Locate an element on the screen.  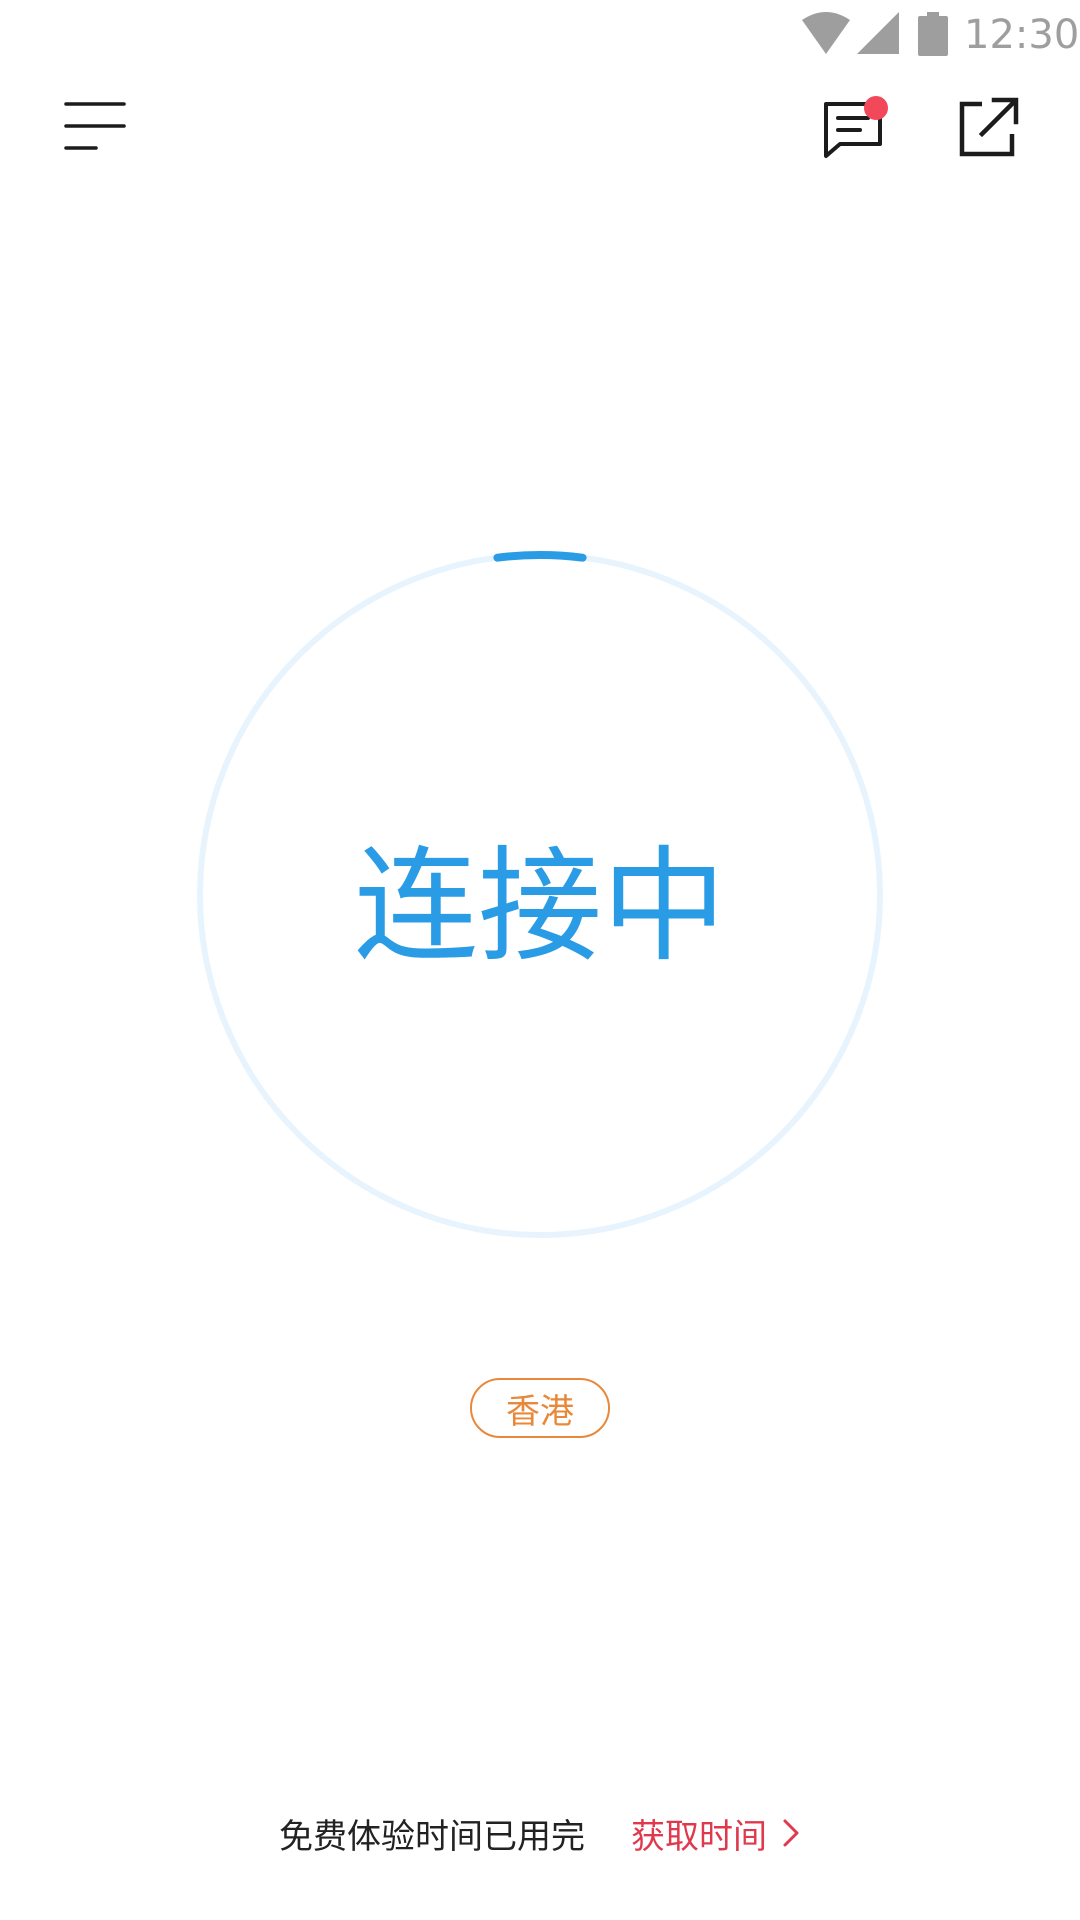
share-button is located at coordinates (988, 128).